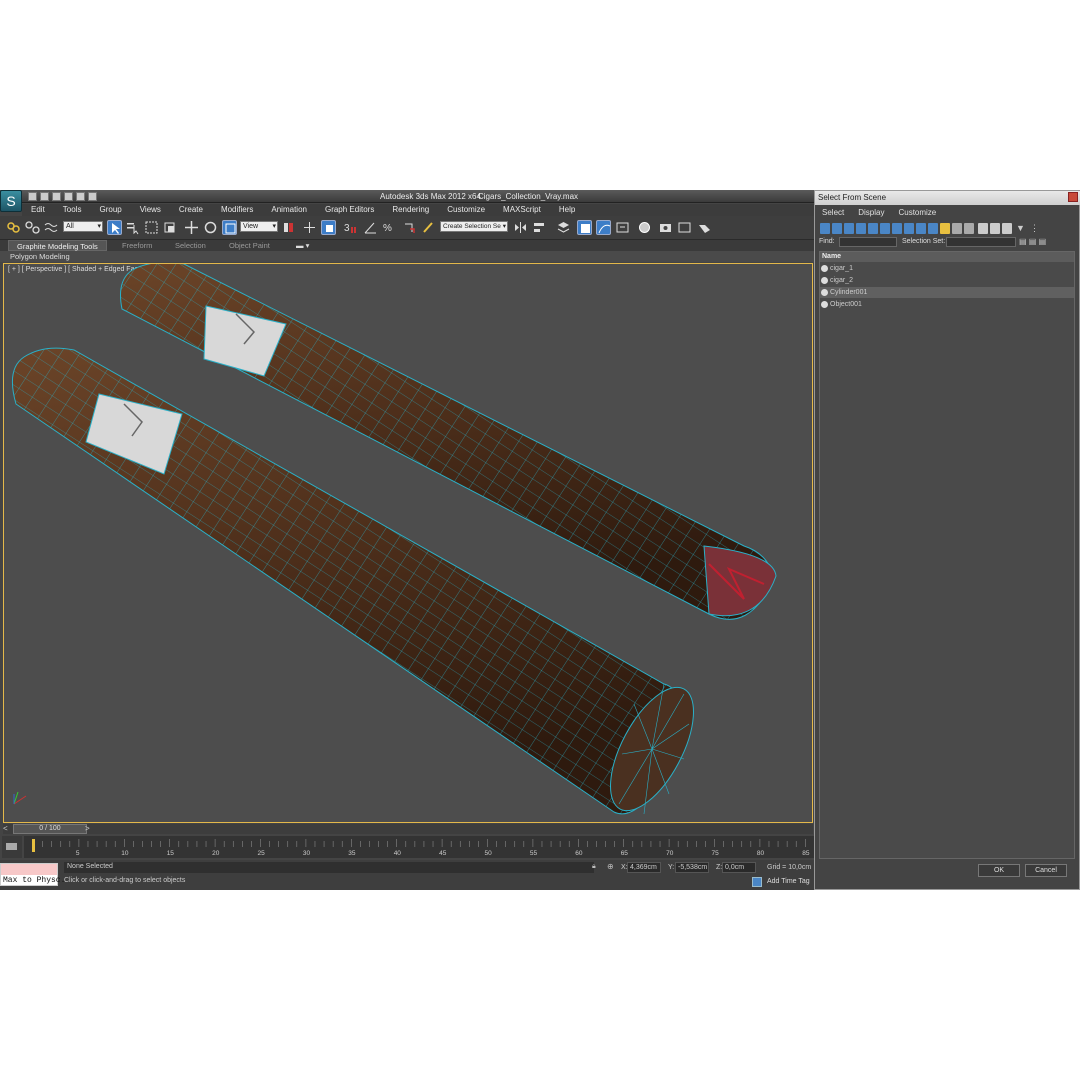  I want to click on maxscript-listener: Max to Physc., so click(32, 874).